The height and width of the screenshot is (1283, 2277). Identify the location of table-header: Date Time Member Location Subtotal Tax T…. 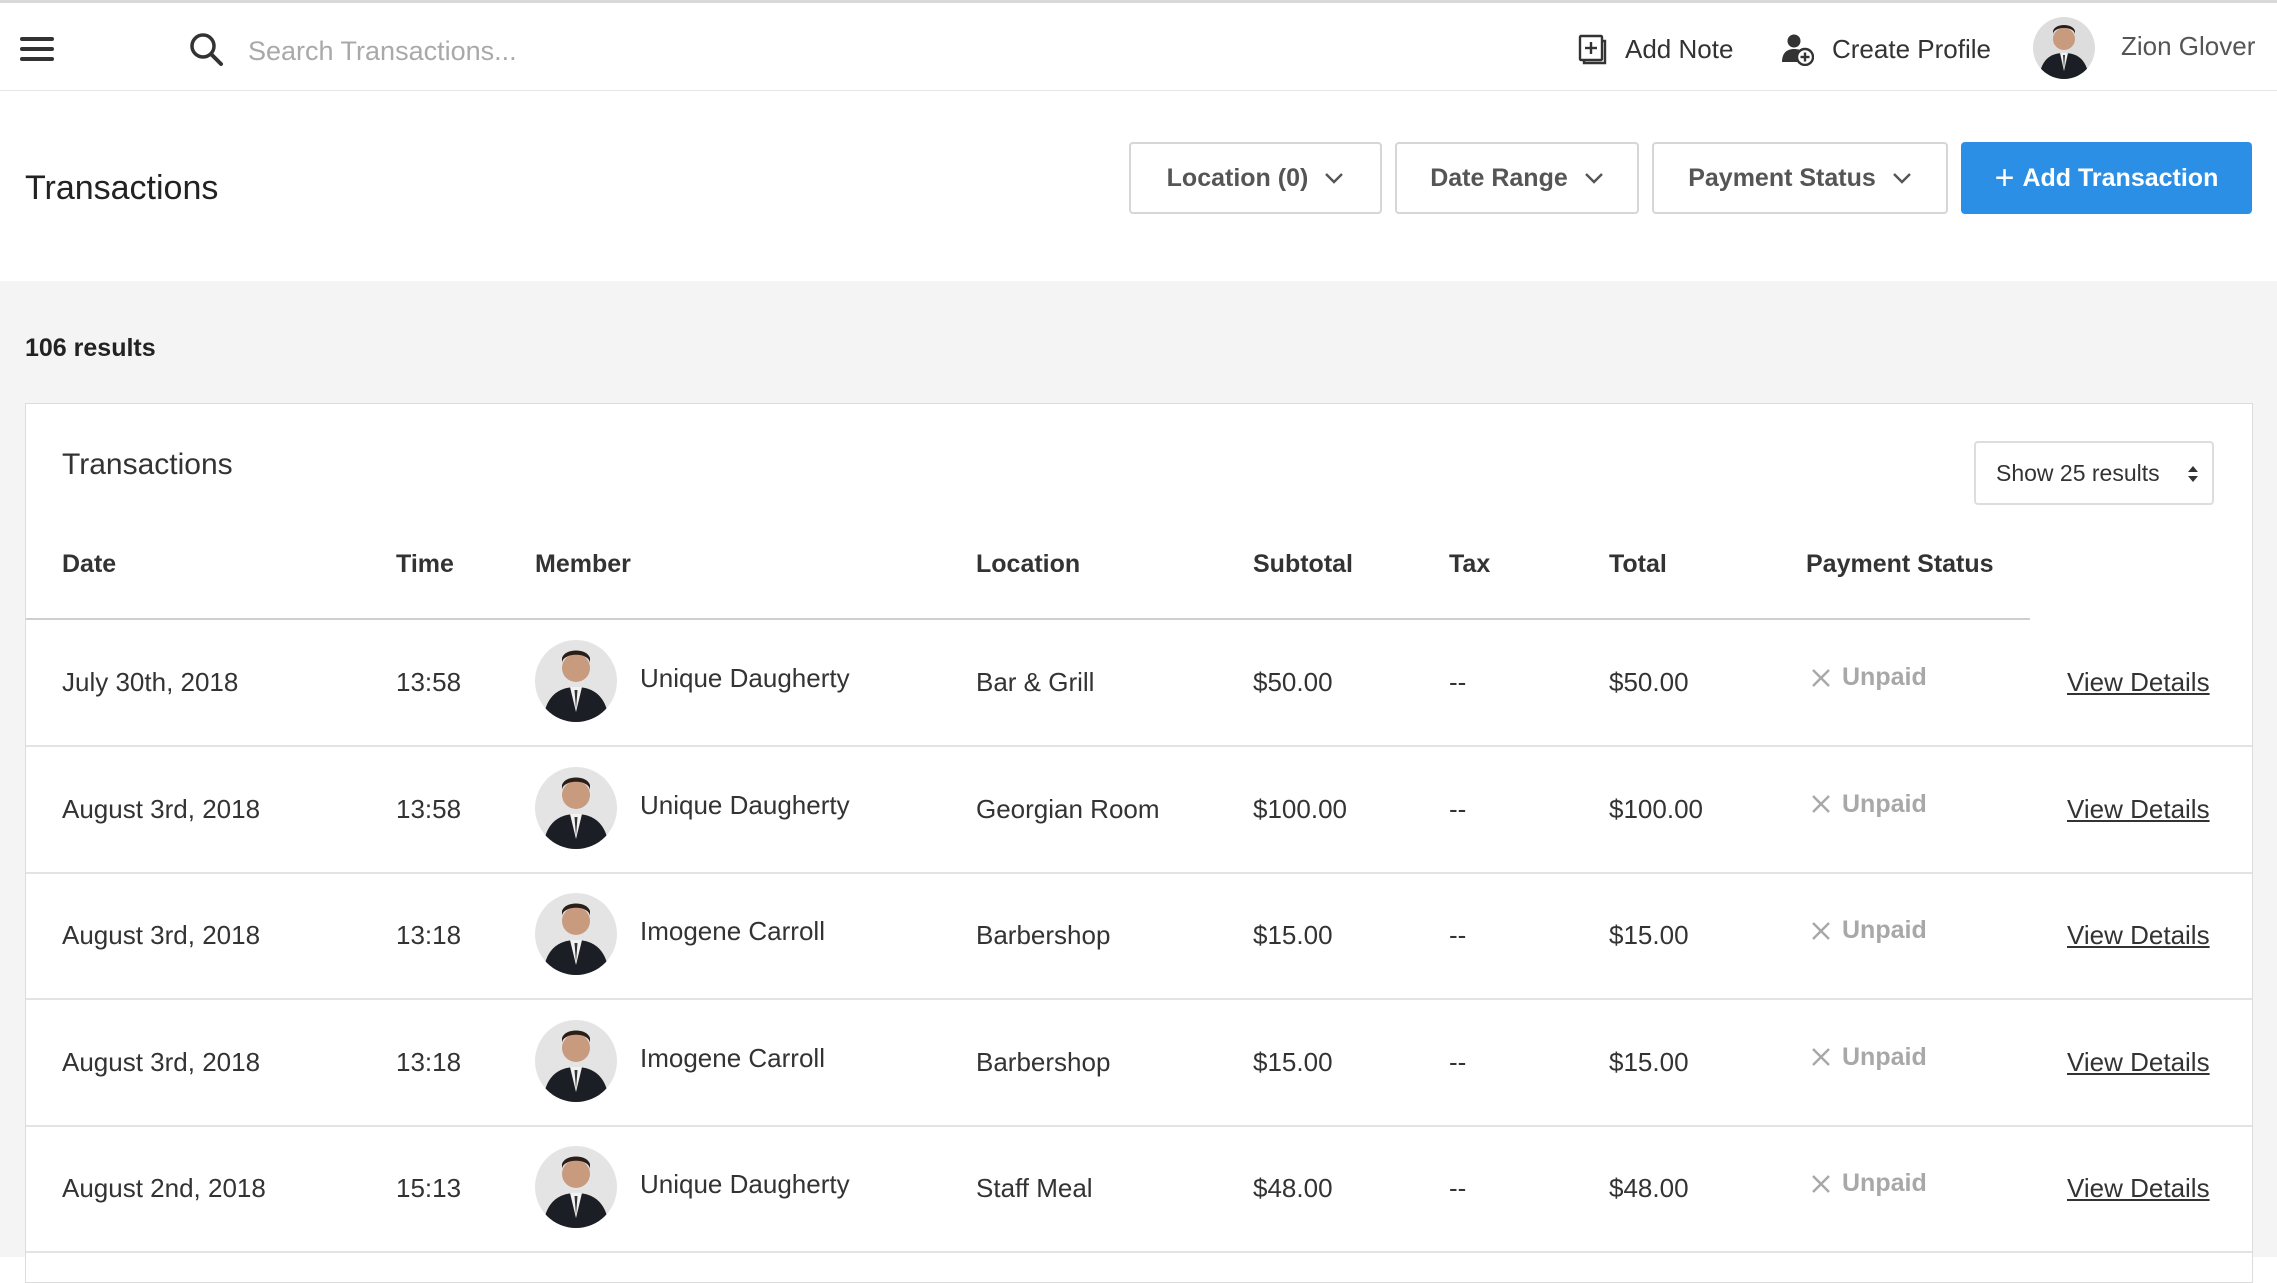
(1028, 585).